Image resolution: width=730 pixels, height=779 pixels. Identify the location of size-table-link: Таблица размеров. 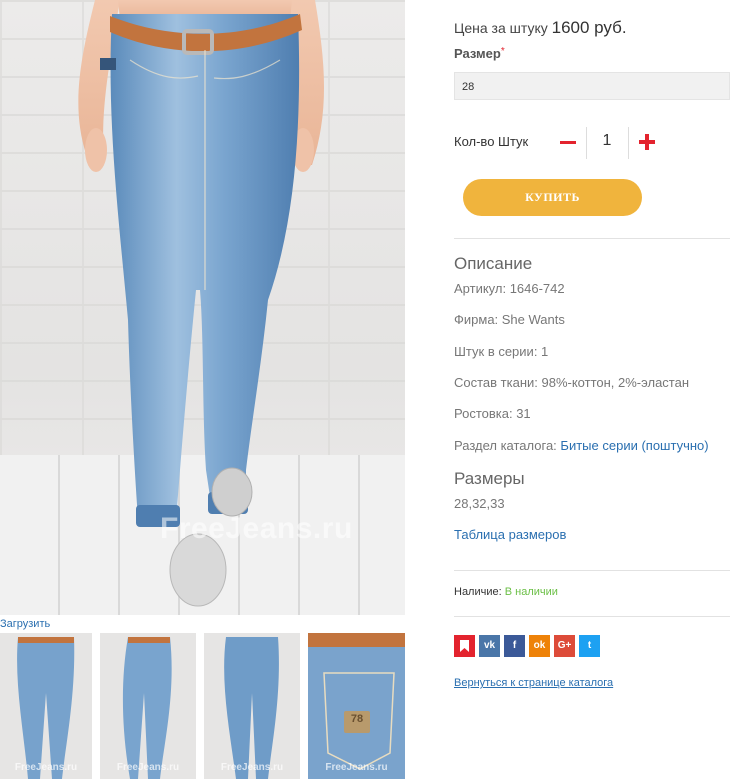
(510, 534).